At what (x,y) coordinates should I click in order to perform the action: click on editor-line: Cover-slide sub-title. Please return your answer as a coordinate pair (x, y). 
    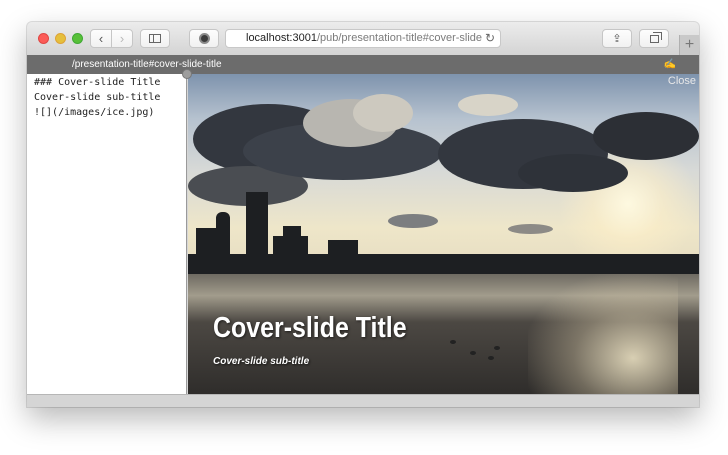
    Looking at the image, I should click on (110, 97).